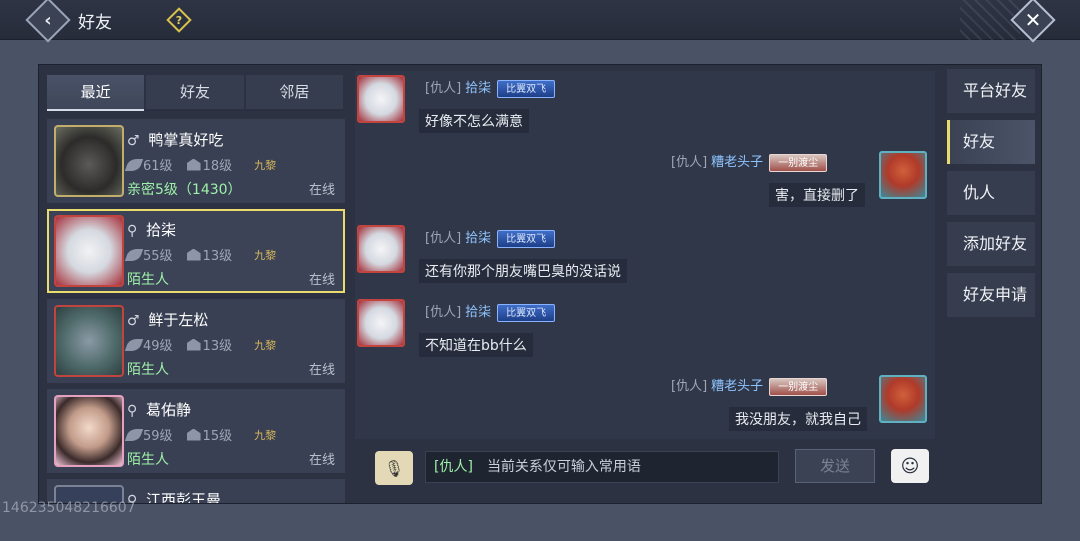  Describe the element at coordinates (1033, 20) in the screenshot. I see `close-icon: ✕` at that location.